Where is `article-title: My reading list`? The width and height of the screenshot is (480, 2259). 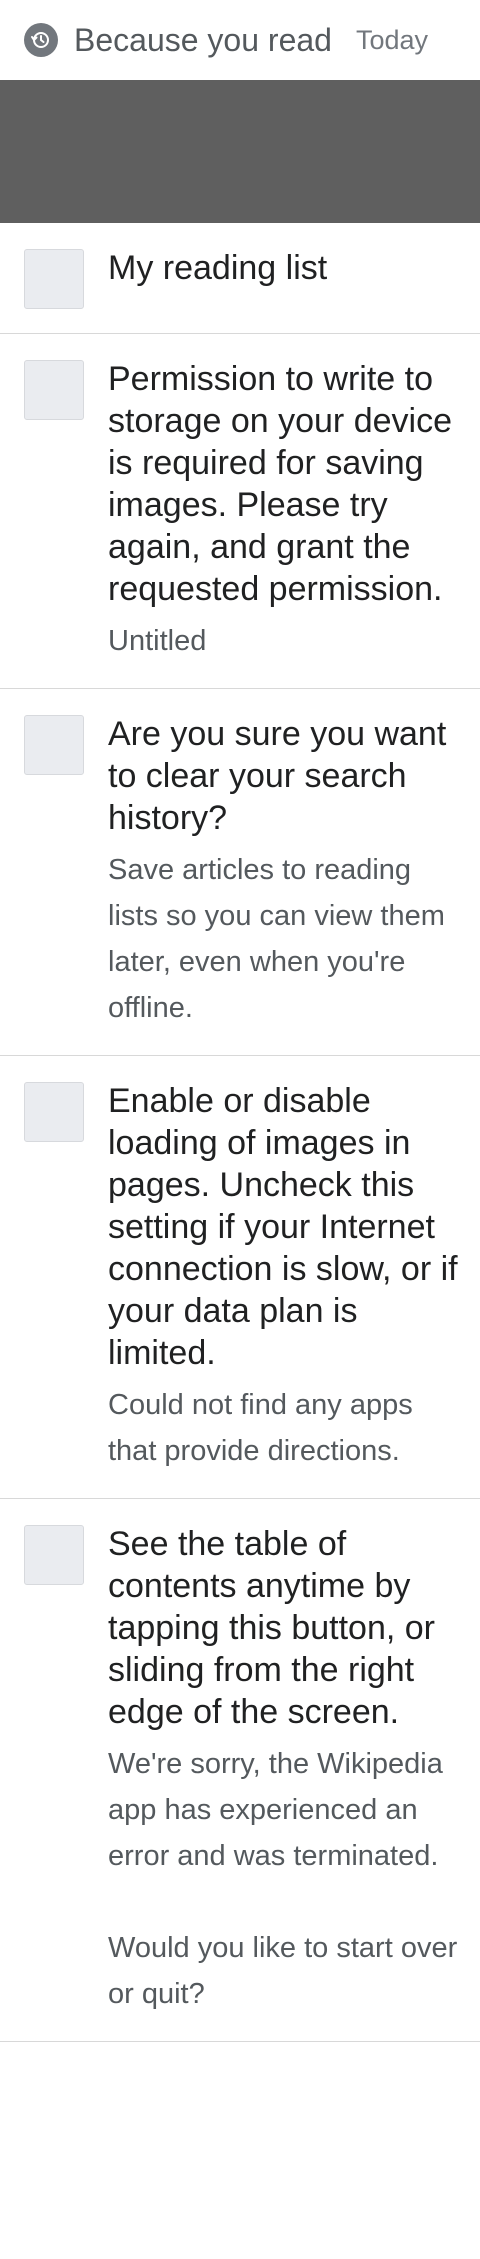
article-title: My reading list is located at coordinates (218, 268).